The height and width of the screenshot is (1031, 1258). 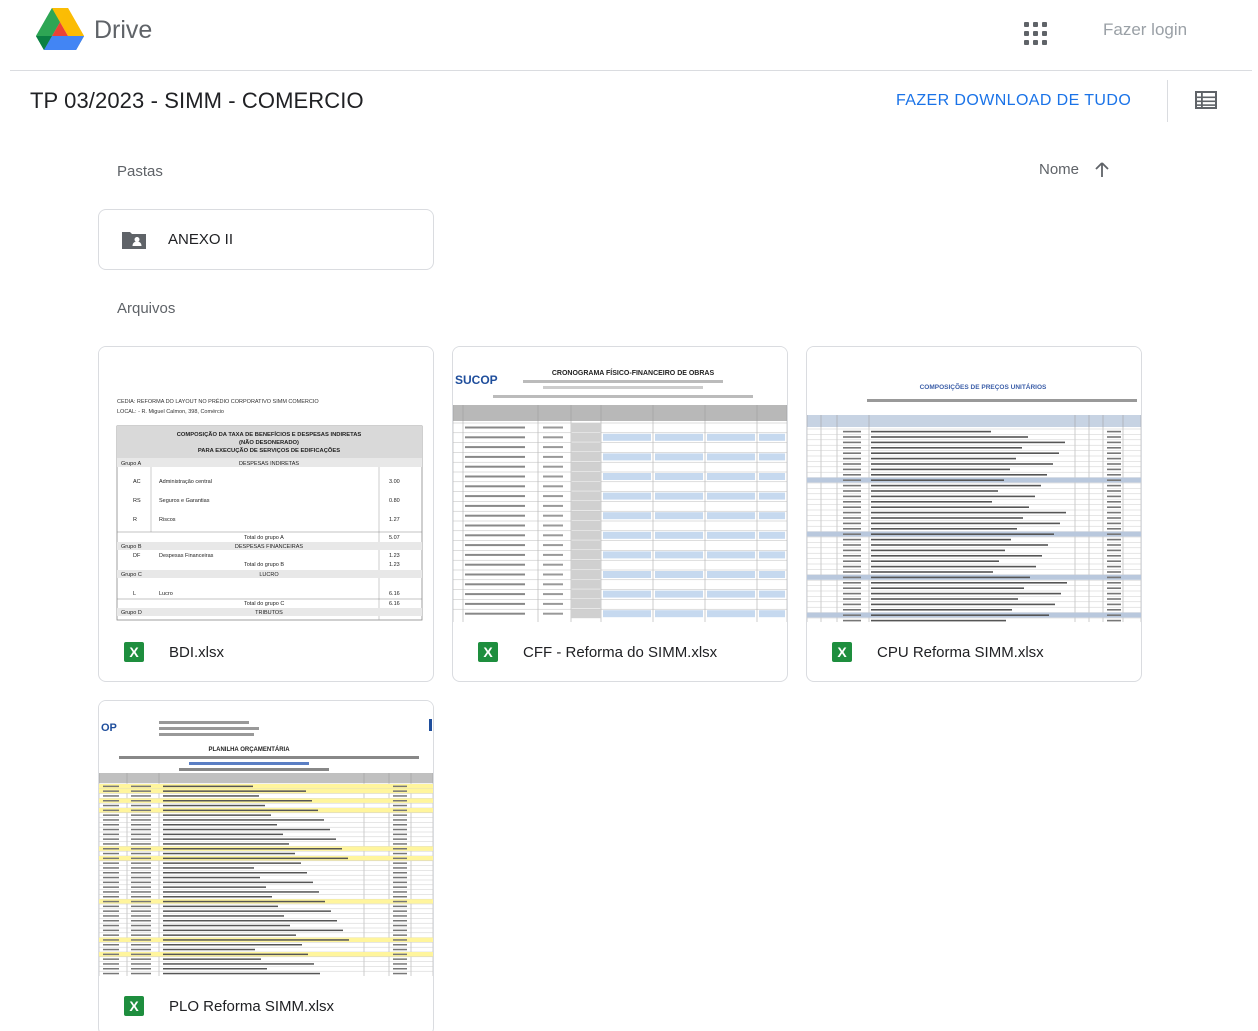 I want to click on svg-text:PARA EXECUÇÃO DE SERVIÇOS DE E: PARA EXECUÇÃO DE SERVIÇOS DE EDIFICAÇÕES, so click(x=269, y=450).